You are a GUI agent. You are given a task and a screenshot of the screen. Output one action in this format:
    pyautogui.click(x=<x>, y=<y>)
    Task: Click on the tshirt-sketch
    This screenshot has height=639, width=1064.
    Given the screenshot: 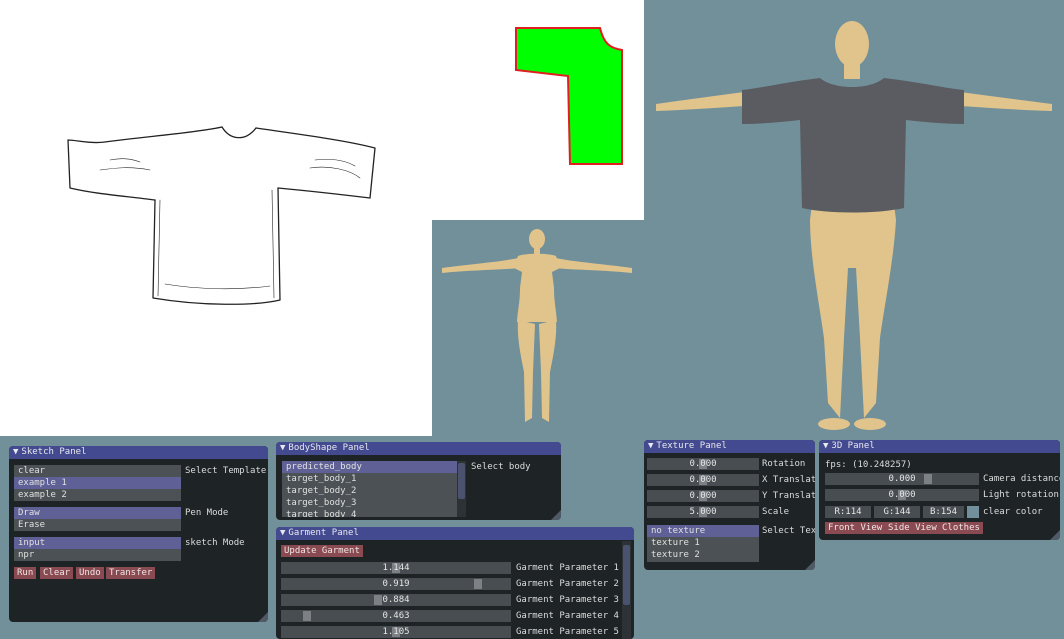 What is the action you would take?
    pyautogui.click(x=221, y=215)
    